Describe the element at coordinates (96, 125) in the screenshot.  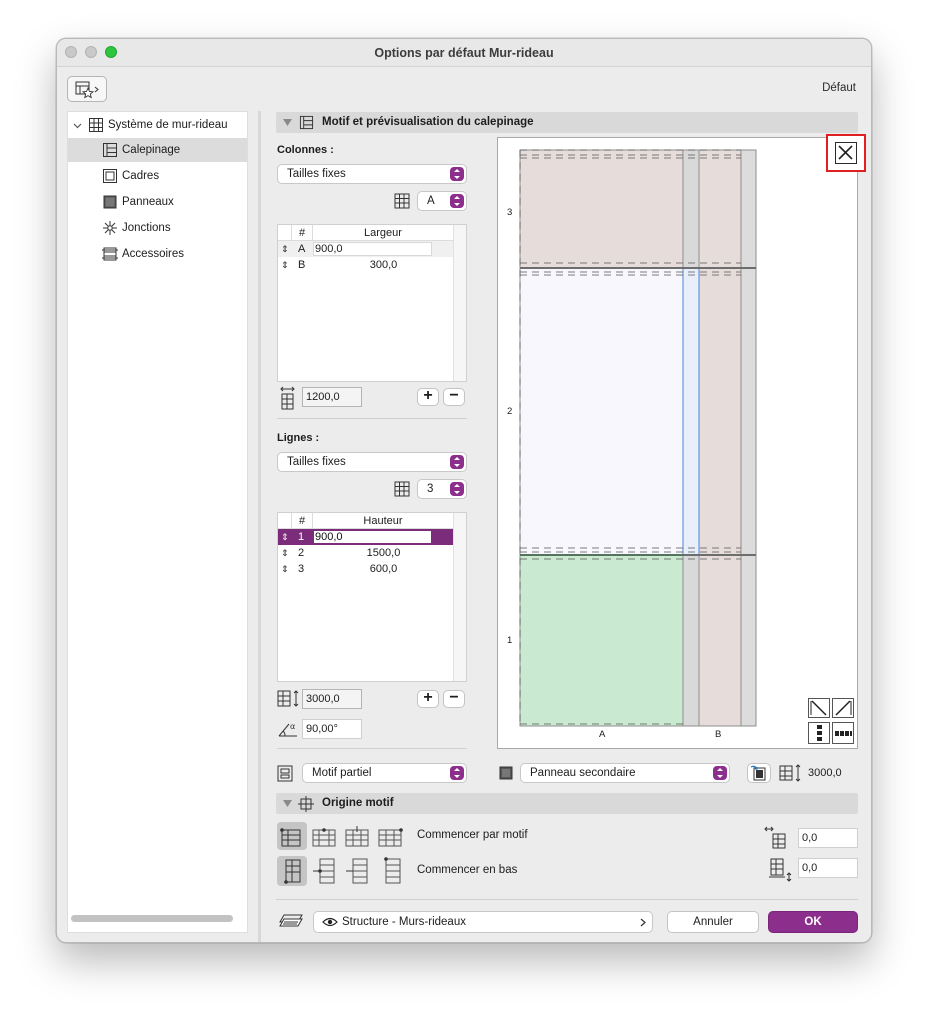
I see `grid-icon` at that location.